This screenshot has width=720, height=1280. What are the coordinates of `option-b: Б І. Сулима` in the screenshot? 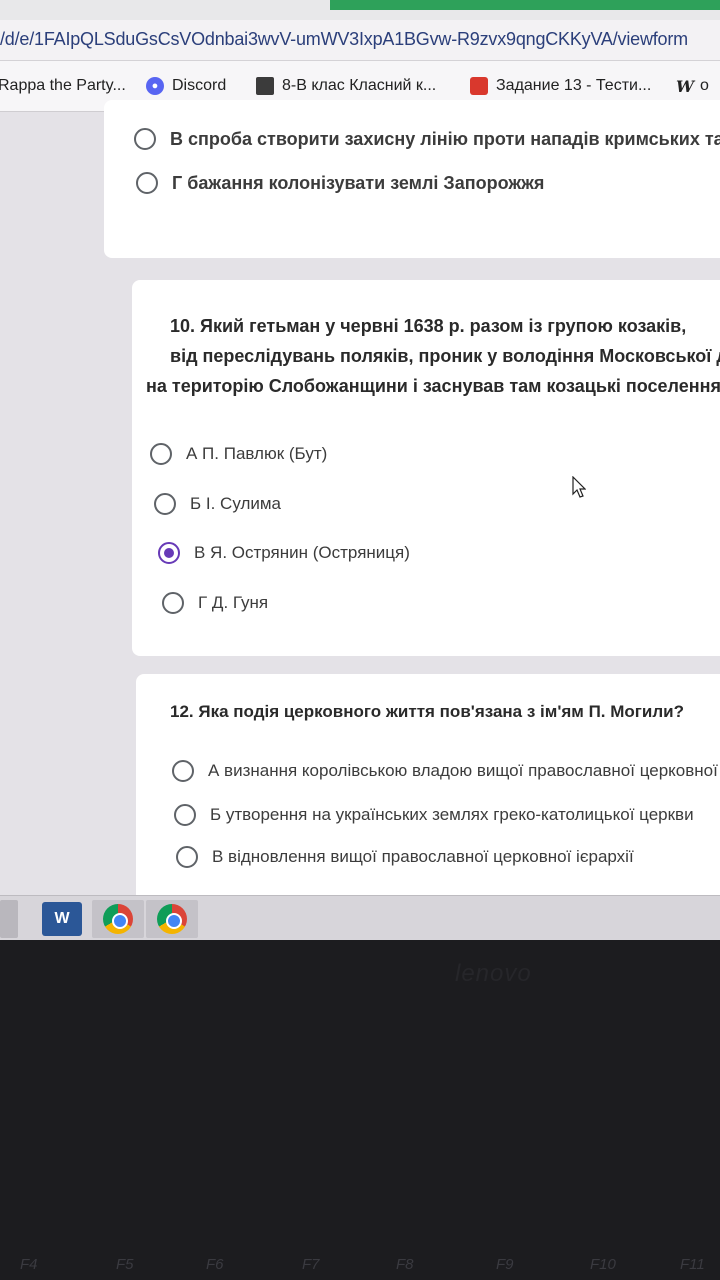 It's located at (217, 504).